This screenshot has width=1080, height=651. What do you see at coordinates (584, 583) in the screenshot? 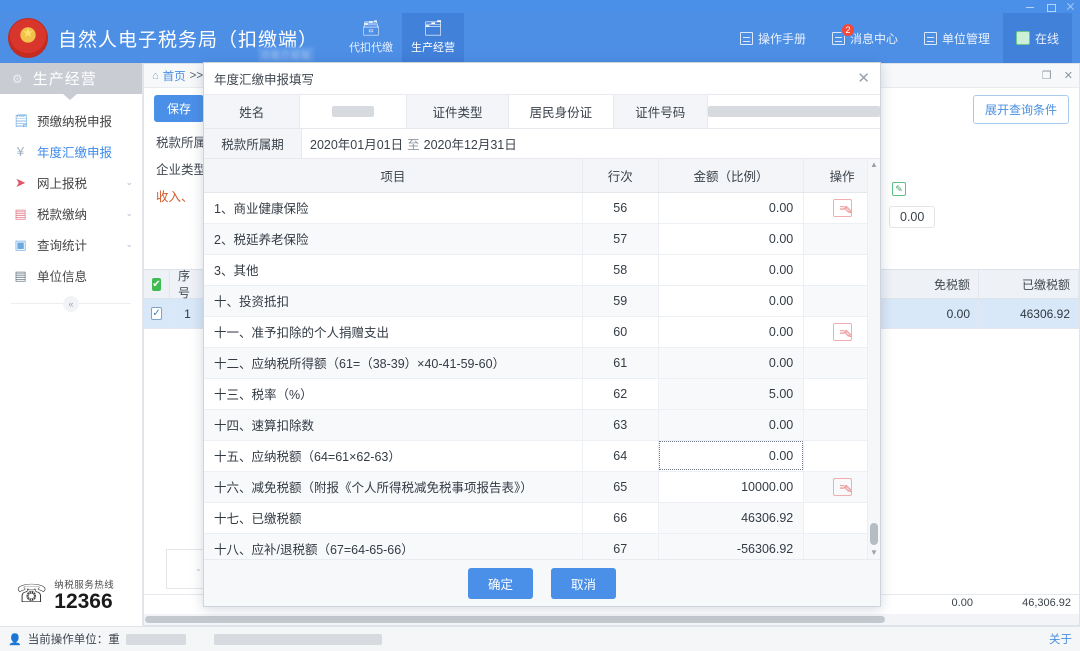
I see `cancel-button: 取消` at bounding box center [584, 583].